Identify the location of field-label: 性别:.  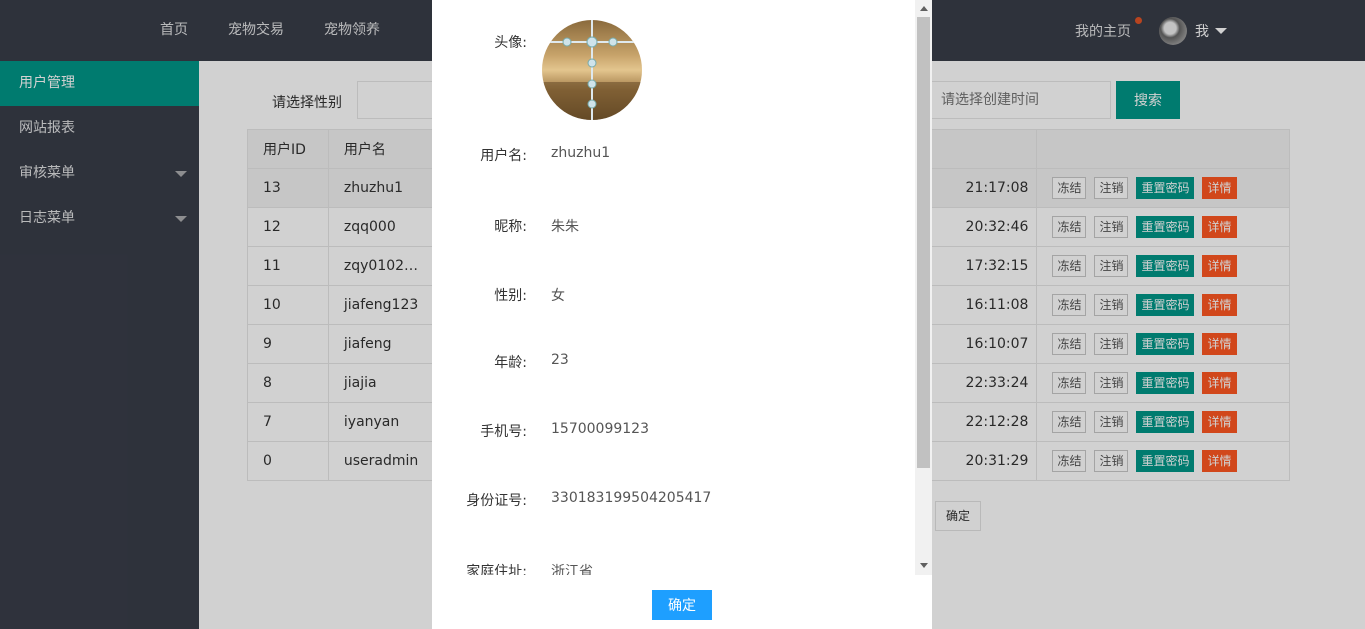
(510, 296).